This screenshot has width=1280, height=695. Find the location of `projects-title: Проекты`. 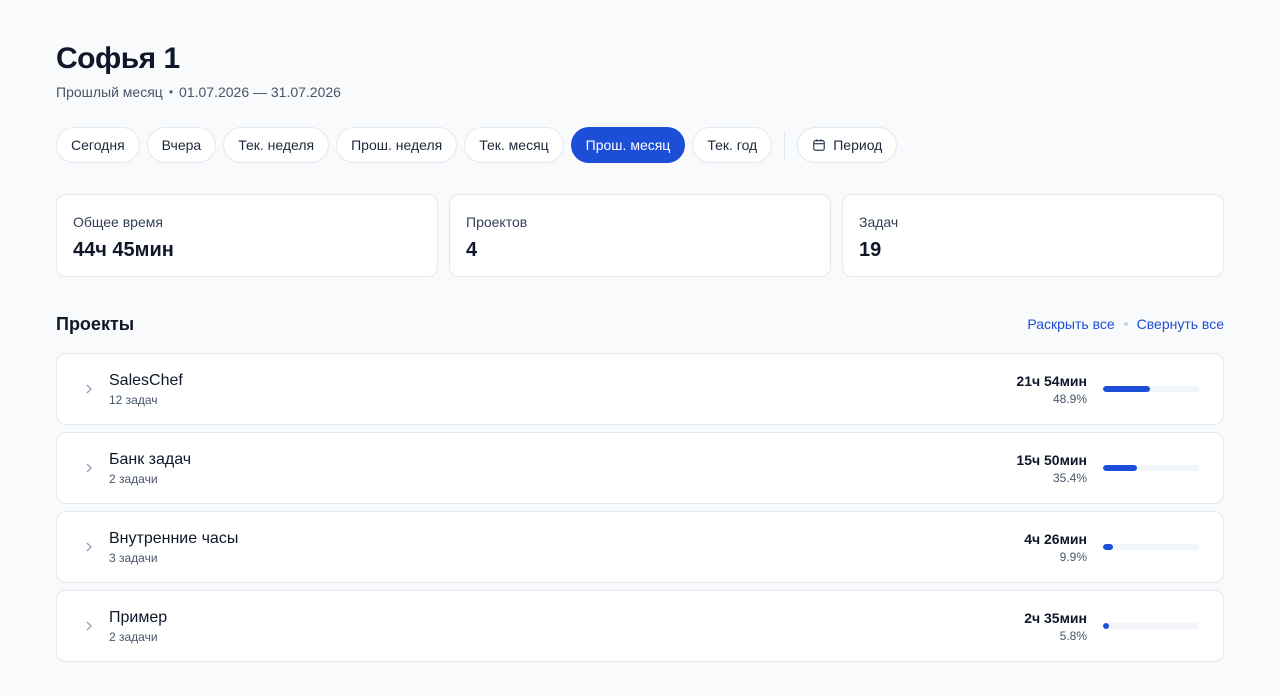

projects-title: Проекты is located at coordinates (95, 323).